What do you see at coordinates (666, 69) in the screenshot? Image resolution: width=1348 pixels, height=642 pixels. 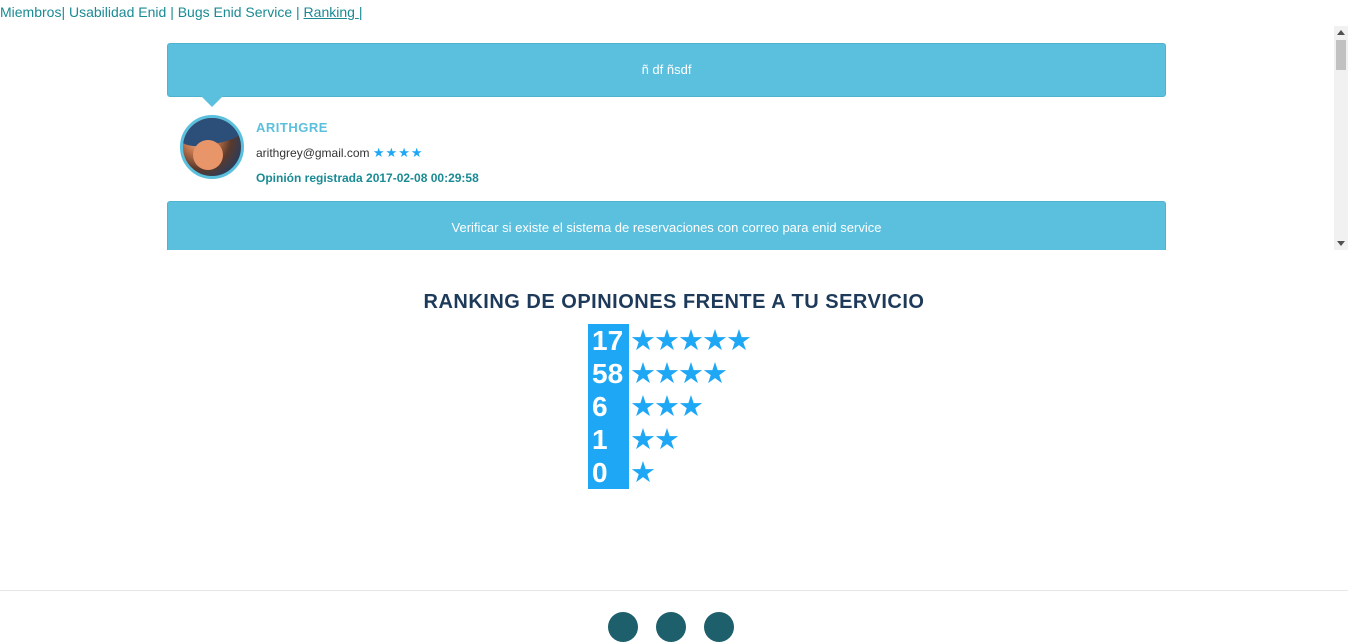 I see `opinion-text: ñ df ñsdf` at bounding box center [666, 69].